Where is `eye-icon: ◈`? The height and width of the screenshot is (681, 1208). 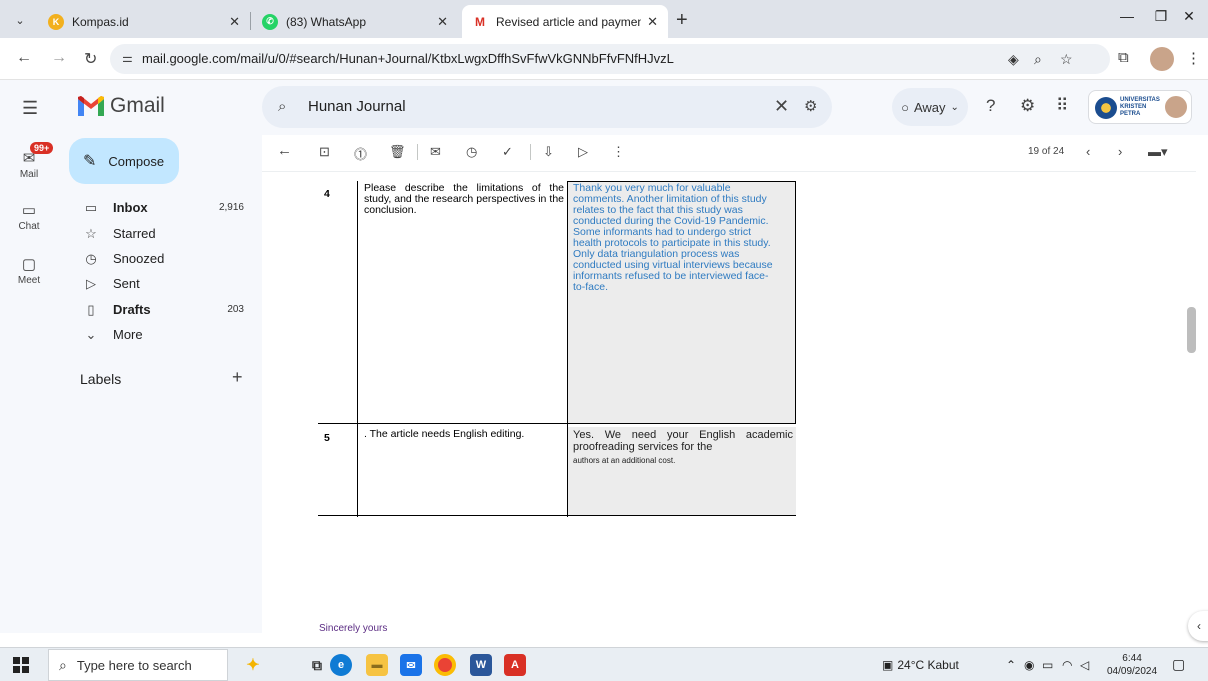 eye-icon: ◈ is located at coordinates (1013, 59).